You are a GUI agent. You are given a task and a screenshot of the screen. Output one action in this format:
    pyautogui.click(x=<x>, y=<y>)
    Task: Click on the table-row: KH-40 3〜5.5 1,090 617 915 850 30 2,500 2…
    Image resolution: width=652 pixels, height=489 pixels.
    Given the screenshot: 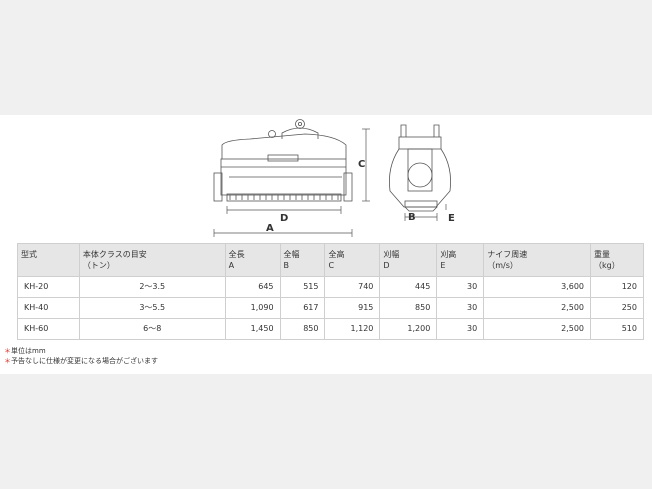 What is the action you would take?
    pyautogui.click(x=330, y=308)
    